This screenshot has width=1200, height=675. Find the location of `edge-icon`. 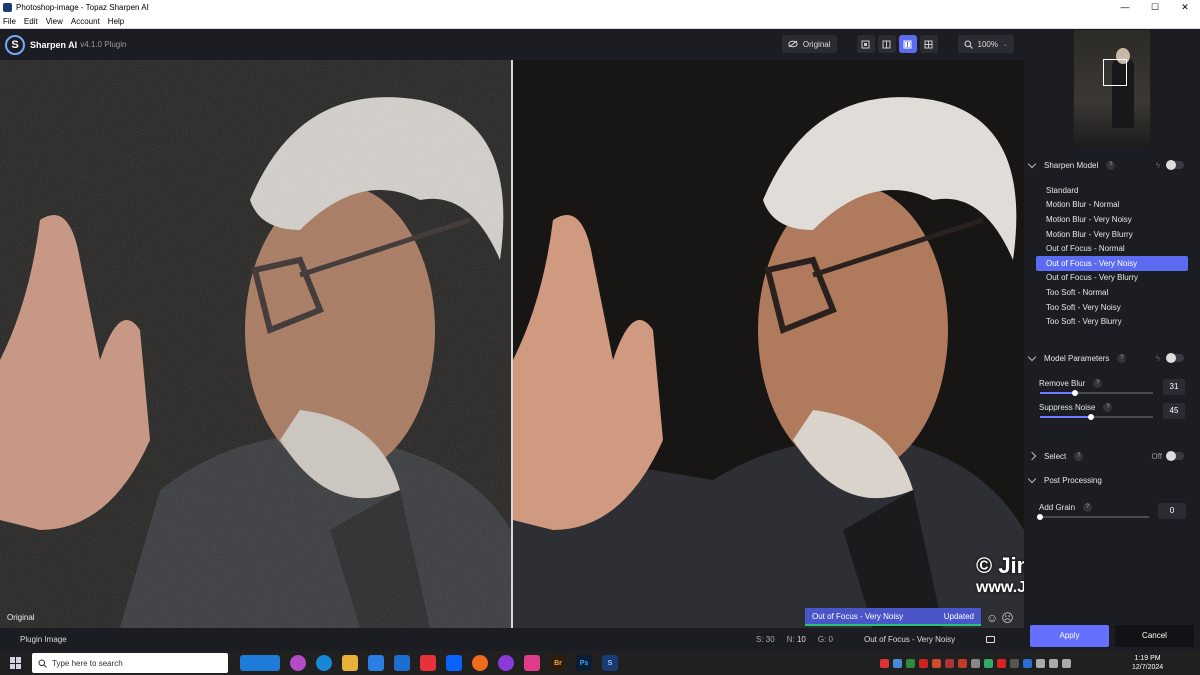

edge-icon is located at coordinates (324, 663).